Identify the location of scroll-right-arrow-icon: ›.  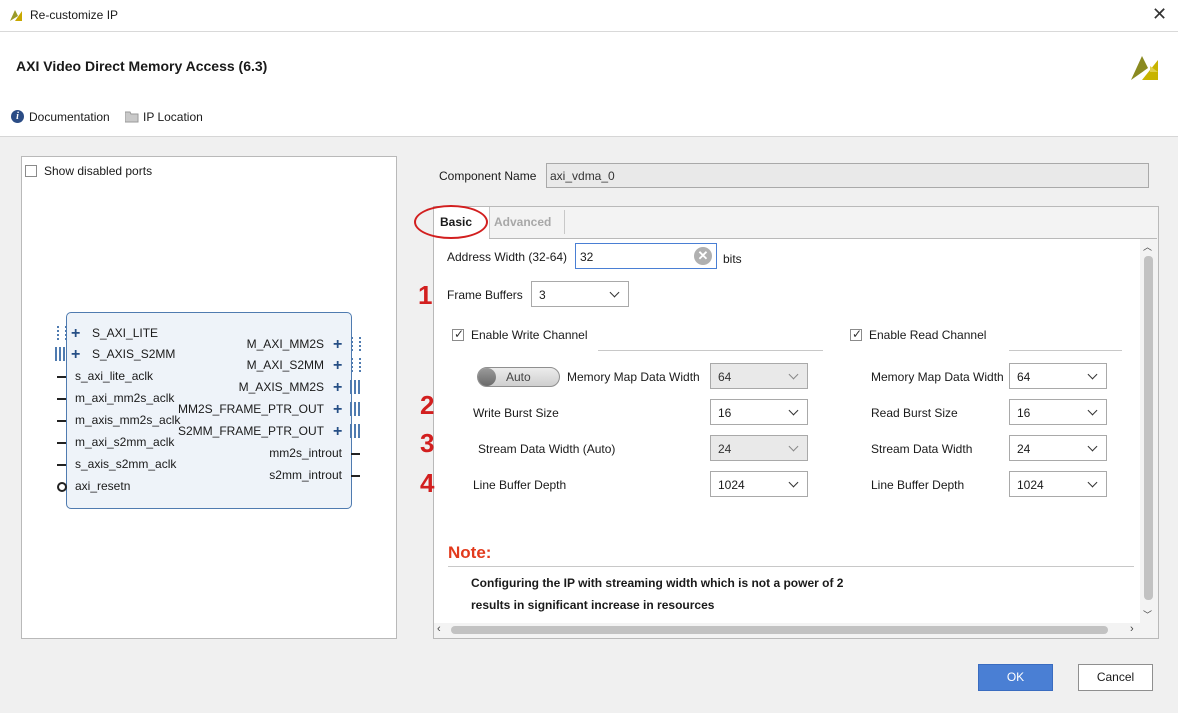
(1132, 629).